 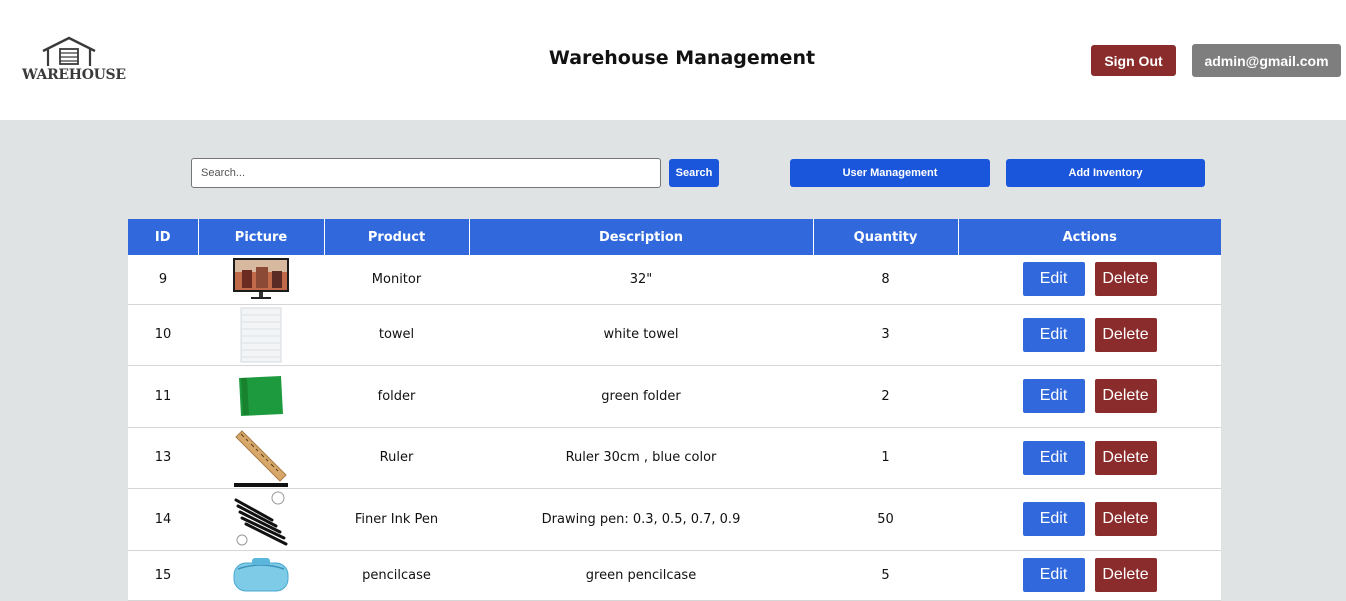 What do you see at coordinates (641, 519) in the screenshot?
I see `cell-description: Drawing pen: 0.3, 0.5, 0.7, 0.9` at bounding box center [641, 519].